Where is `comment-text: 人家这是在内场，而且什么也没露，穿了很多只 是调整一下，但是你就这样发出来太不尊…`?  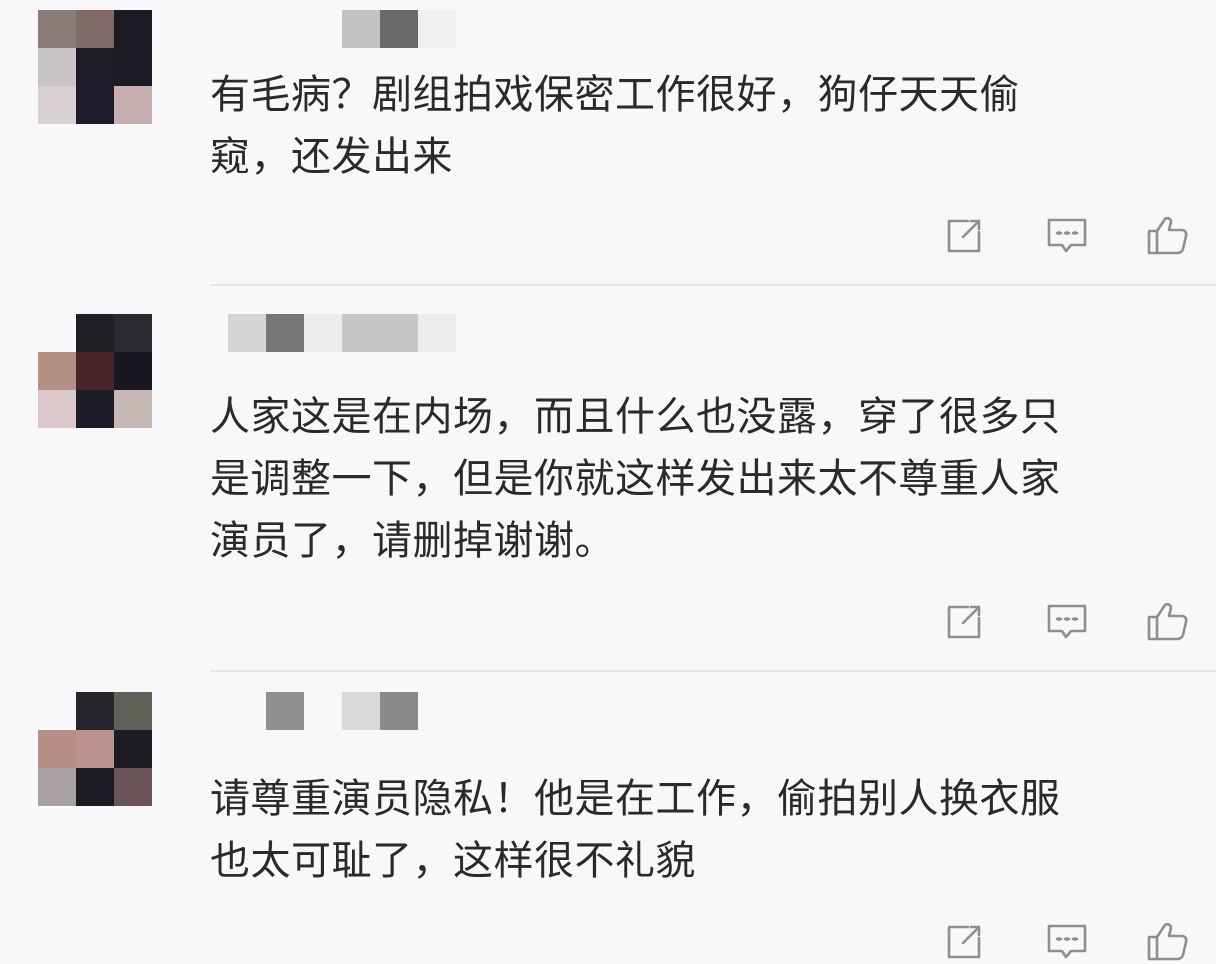 comment-text: 人家这是在内场，而且什么也没露，穿了很多只 是调整一下，但是你就这样发出来太不尊… is located at coordinates (635, 479).